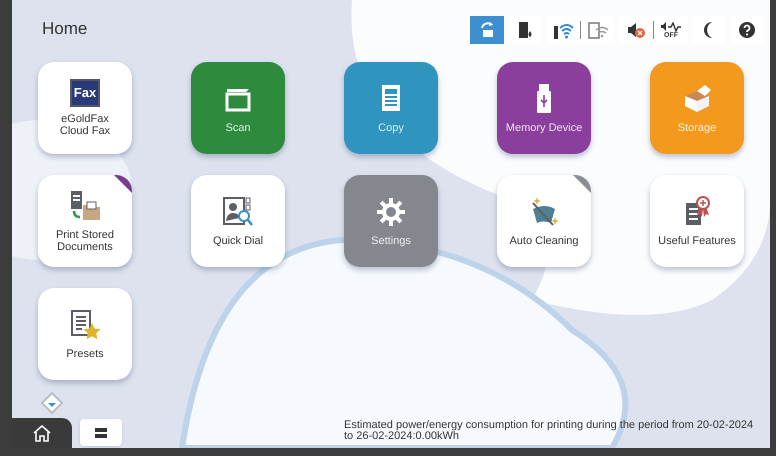 This screenshot has width=776, height=456. Describe the element at coordinates (85, 108) in the screenshot. I see `app-tile: Fax eGoldFax Cloud Fax` at that location.